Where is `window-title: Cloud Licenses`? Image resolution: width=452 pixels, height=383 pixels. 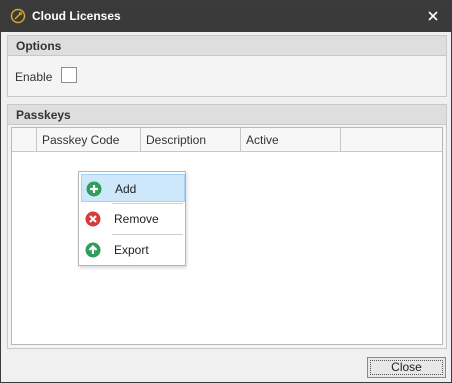
window-title: Cloud Licenses is located at coordinates (76, 16).